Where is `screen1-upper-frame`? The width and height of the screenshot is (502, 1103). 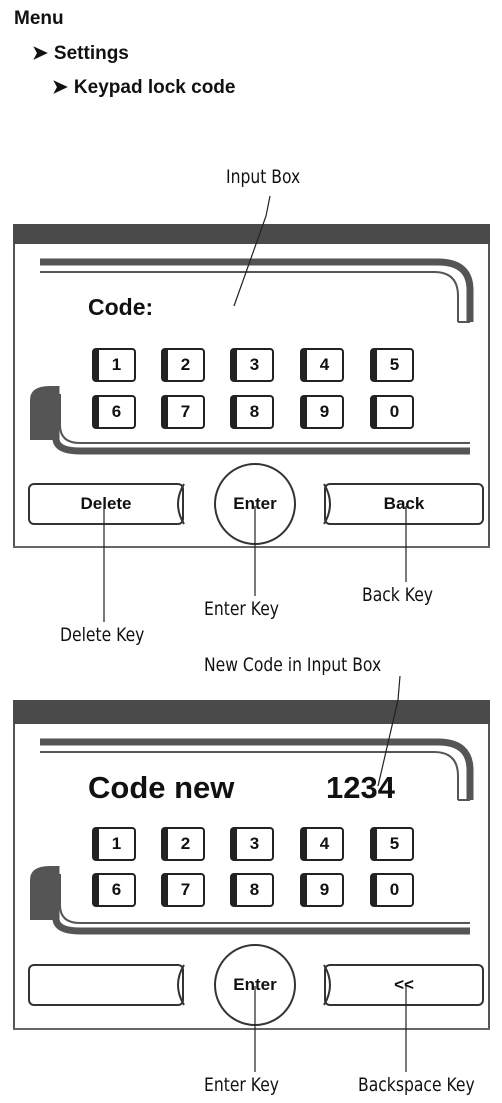 screen1-upper-frame is located at coordinates (257, 290).